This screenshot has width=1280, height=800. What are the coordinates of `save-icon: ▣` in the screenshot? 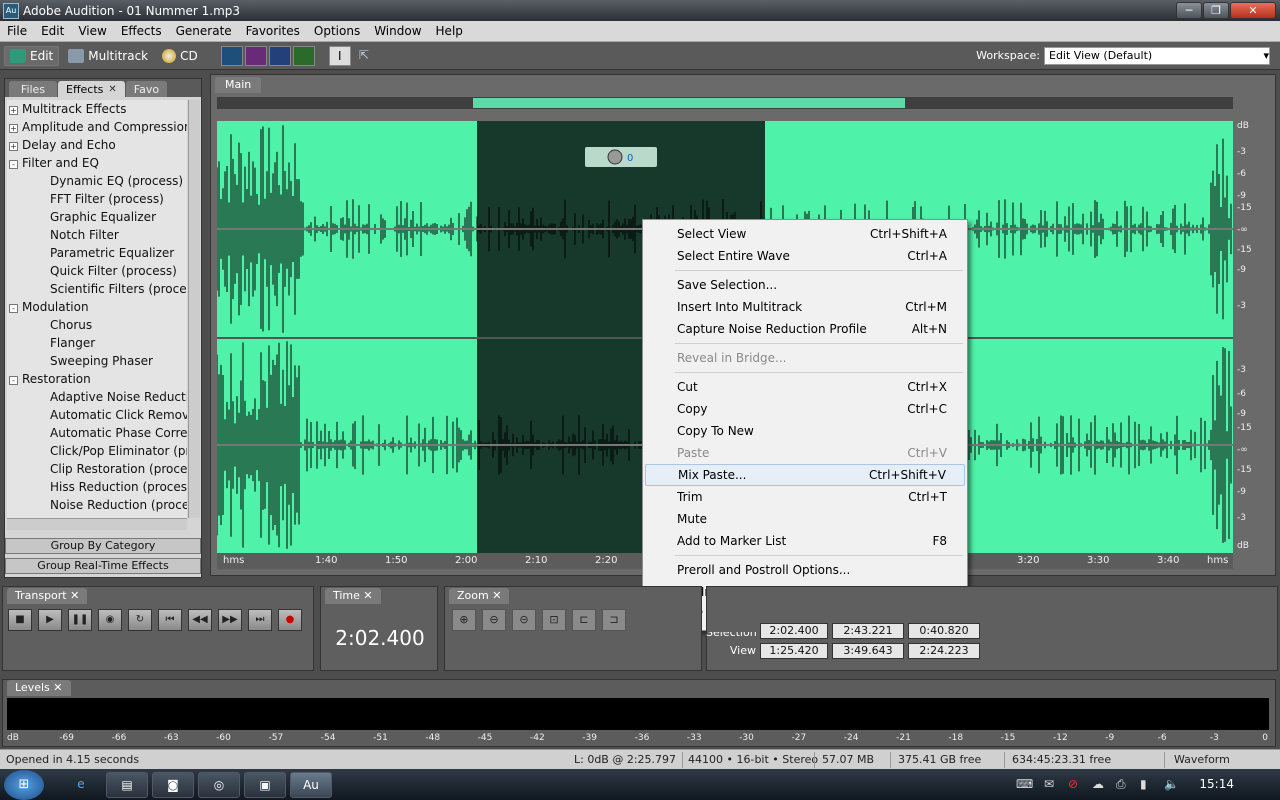 It's located at (265, 785).